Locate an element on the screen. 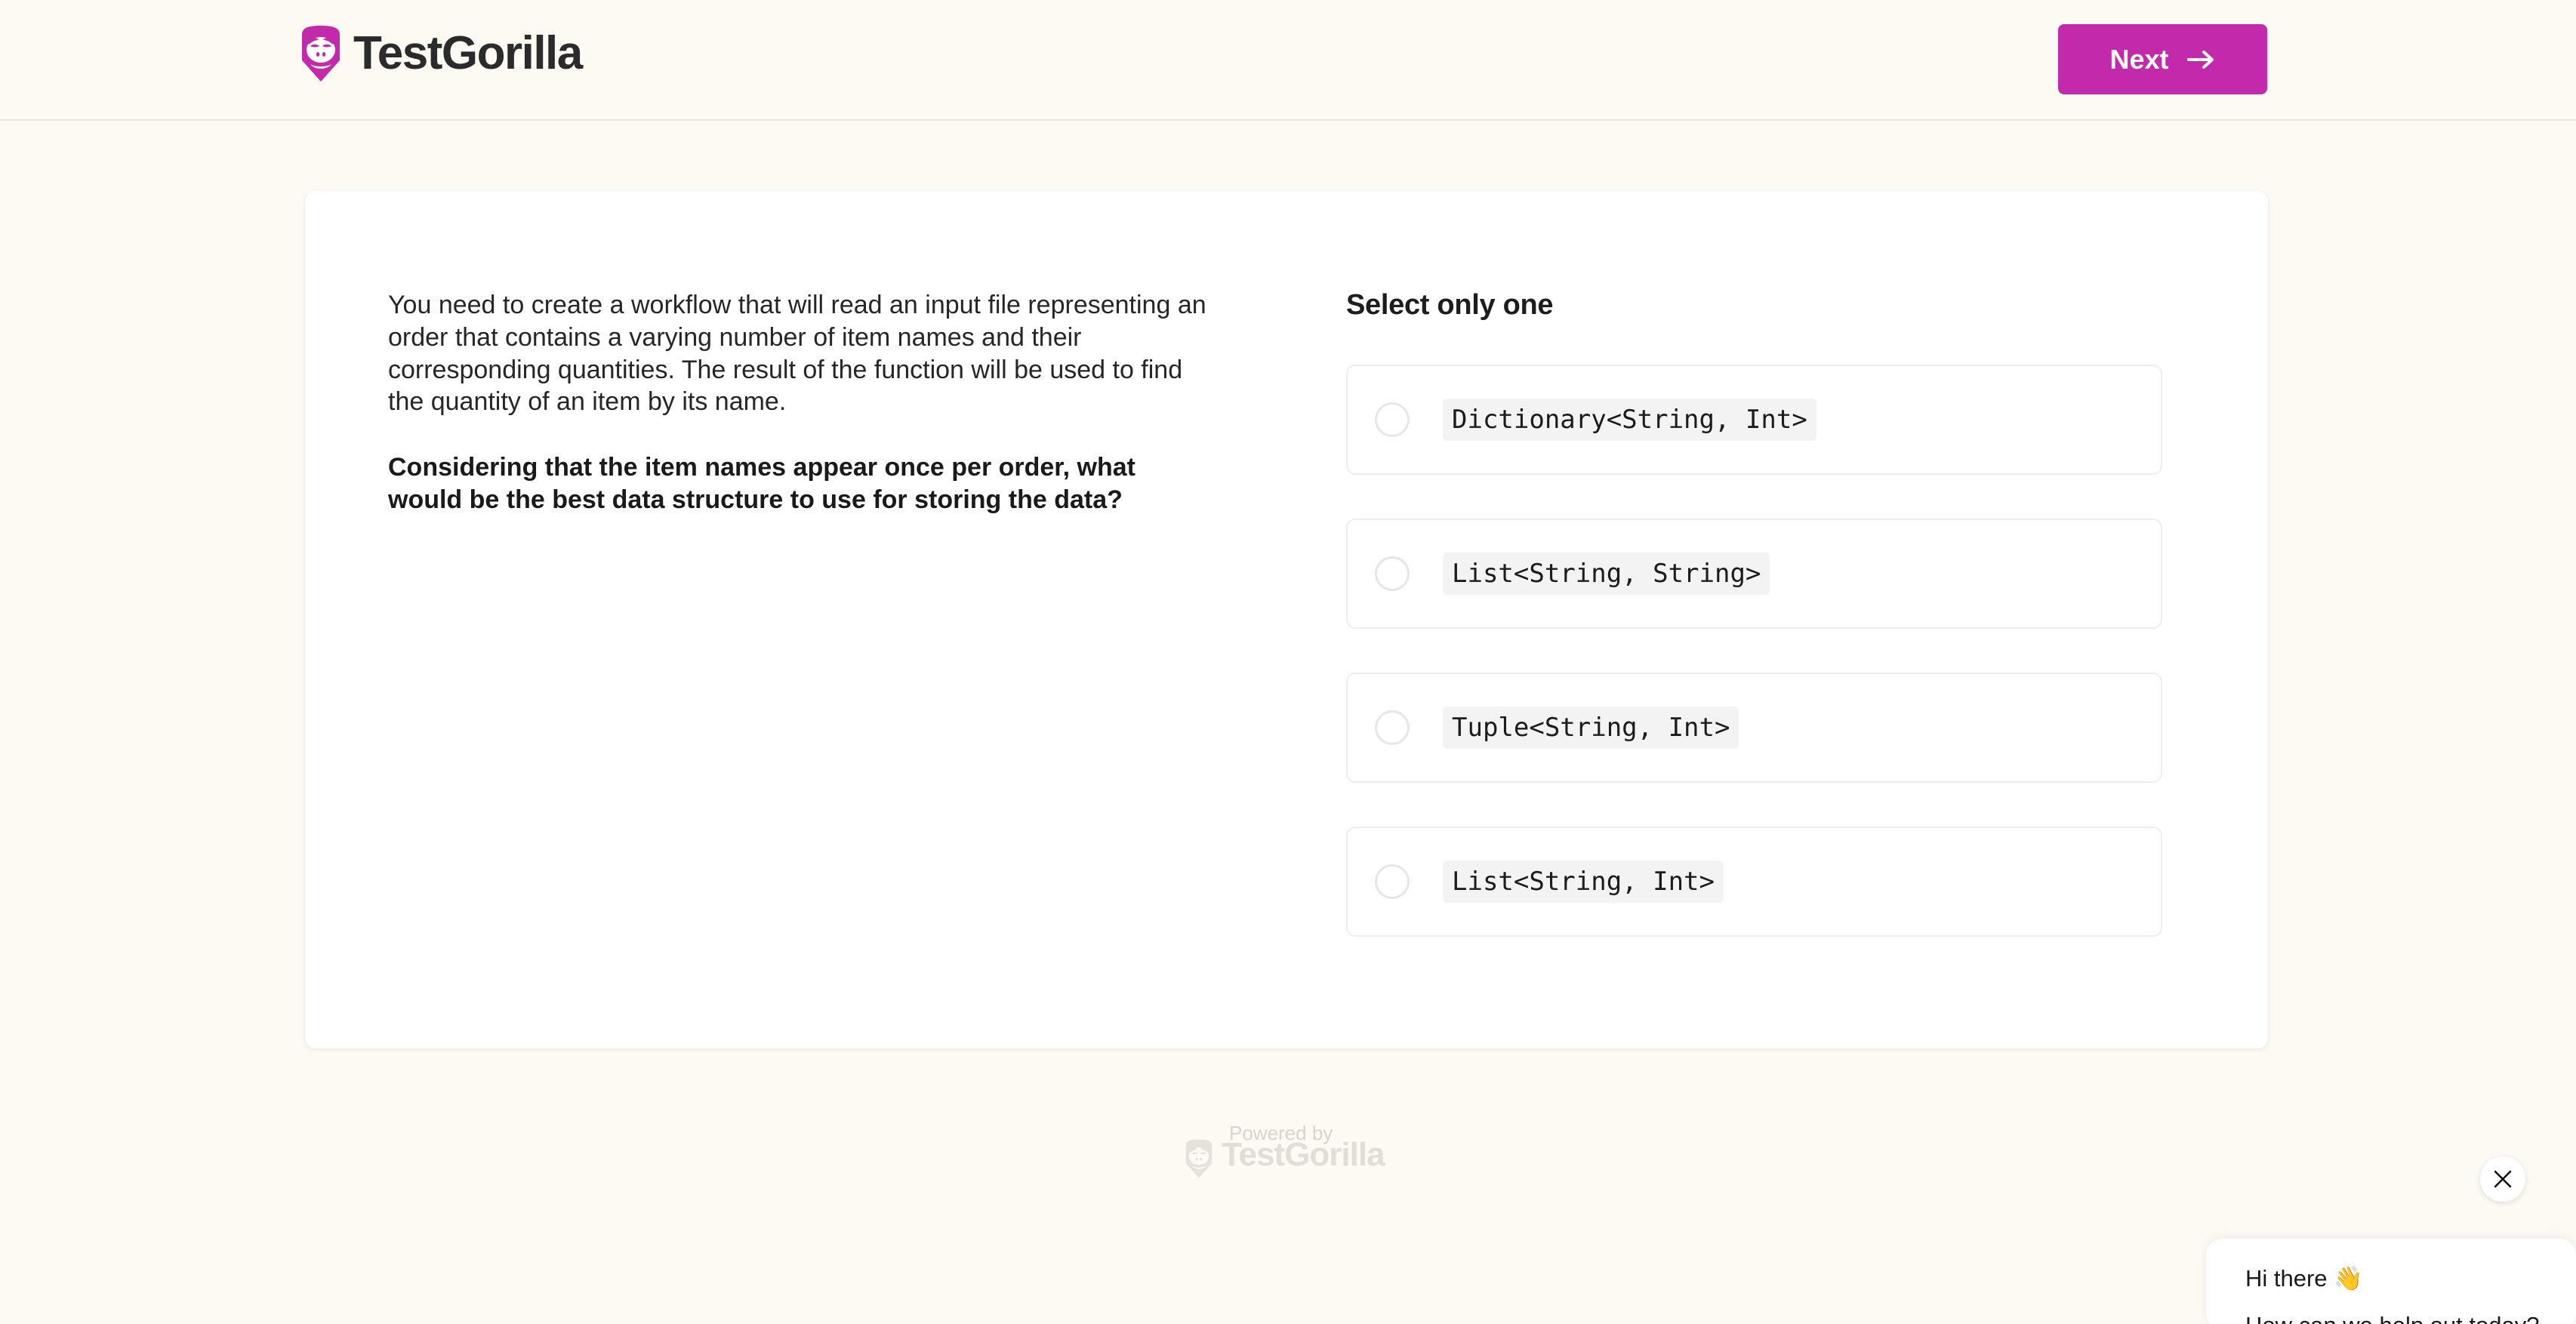 This screenshot has height=1324, width=2576. answer-option-label: List<String, String> is located at coordinates (1606, 574).